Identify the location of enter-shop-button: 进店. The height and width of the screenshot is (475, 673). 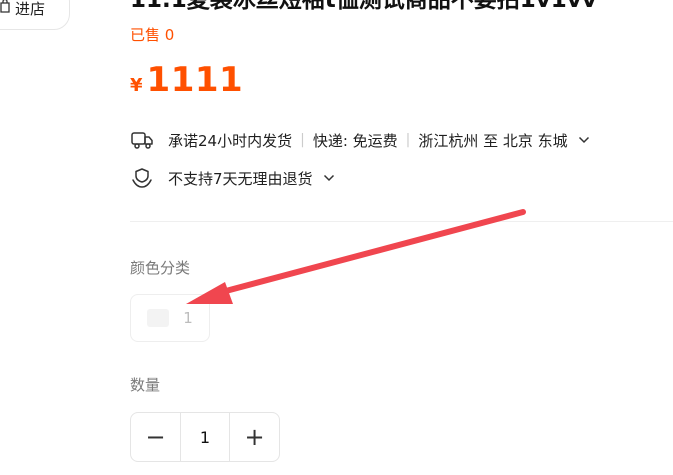
(35, 15).